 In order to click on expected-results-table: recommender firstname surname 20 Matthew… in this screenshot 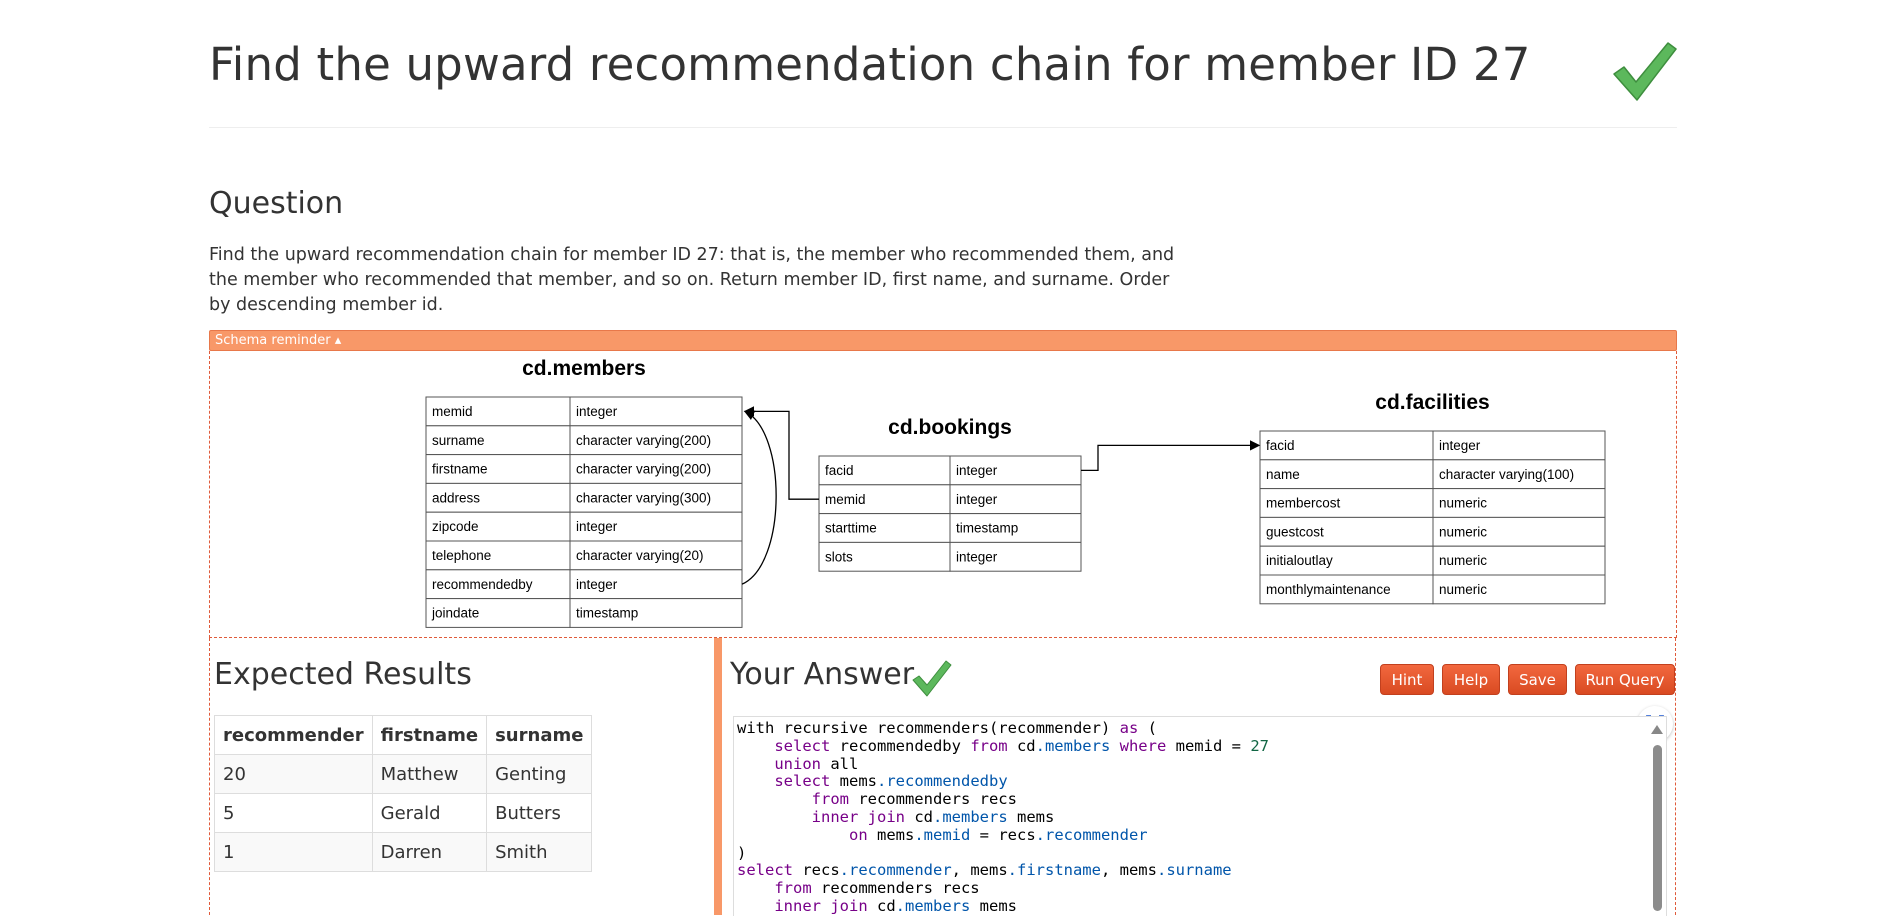, I will do `click(403, 793)`.